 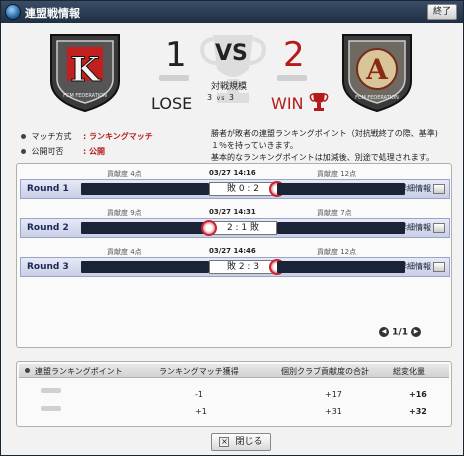 What do you see at coordinates (124, 174) in the screenshot?
I see `round1-left-contrib: 貢献度 4点` at bounding box center [124, 174].